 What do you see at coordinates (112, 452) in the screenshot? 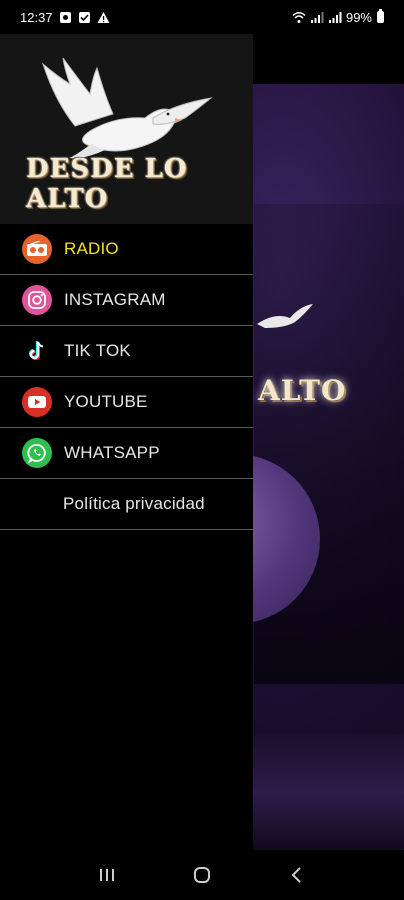
I see `menu-label-whatsapp: WHATSAPP` at bounding box center [112, 452].